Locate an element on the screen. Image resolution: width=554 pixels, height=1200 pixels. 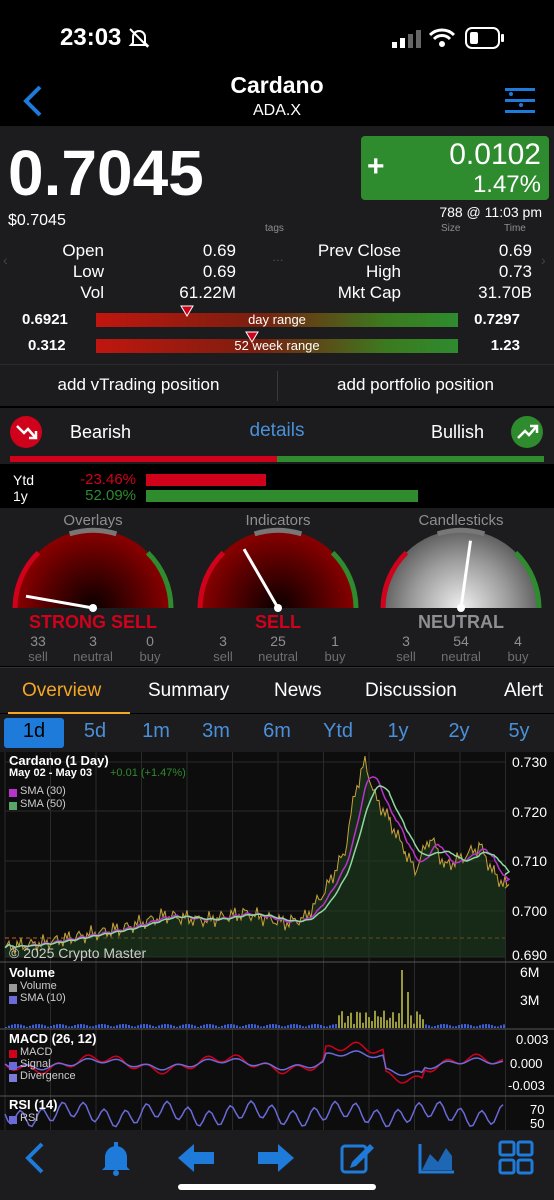
trade-info: 788 @ 11:03 pm is located at coordinates (490, 212).